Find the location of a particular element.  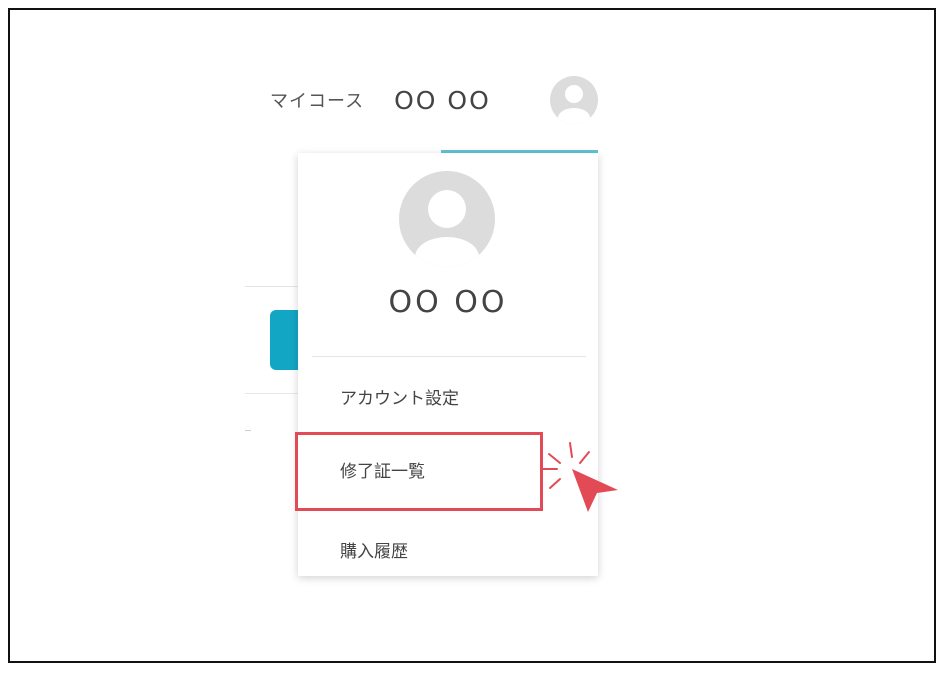

avatar-icon is located at coordinates (574, 100).